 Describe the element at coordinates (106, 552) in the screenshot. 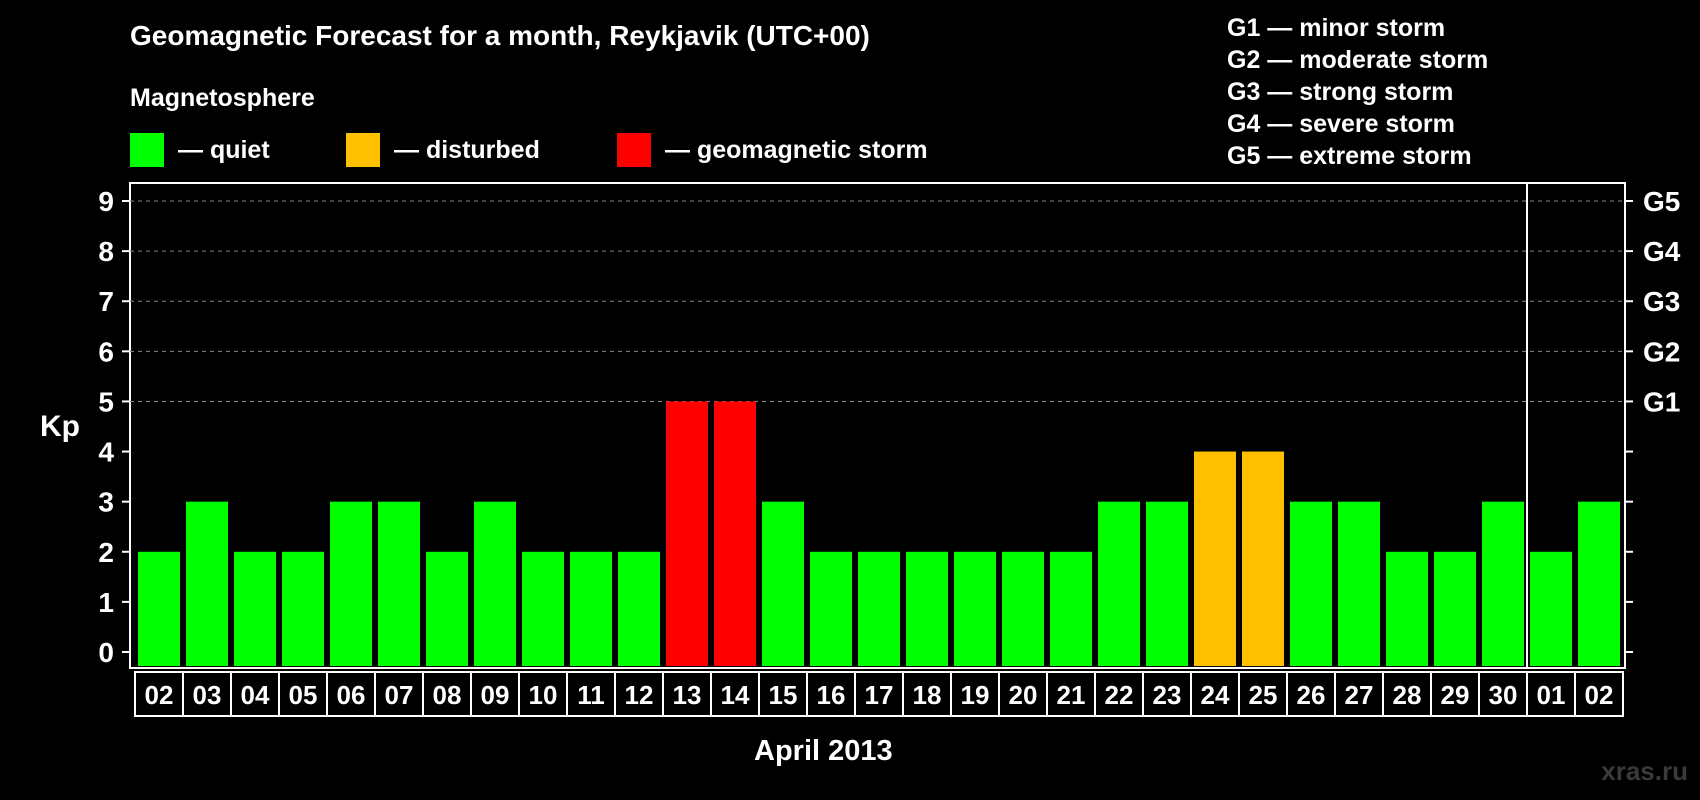

I see `y-tick-label: 2` at that location.